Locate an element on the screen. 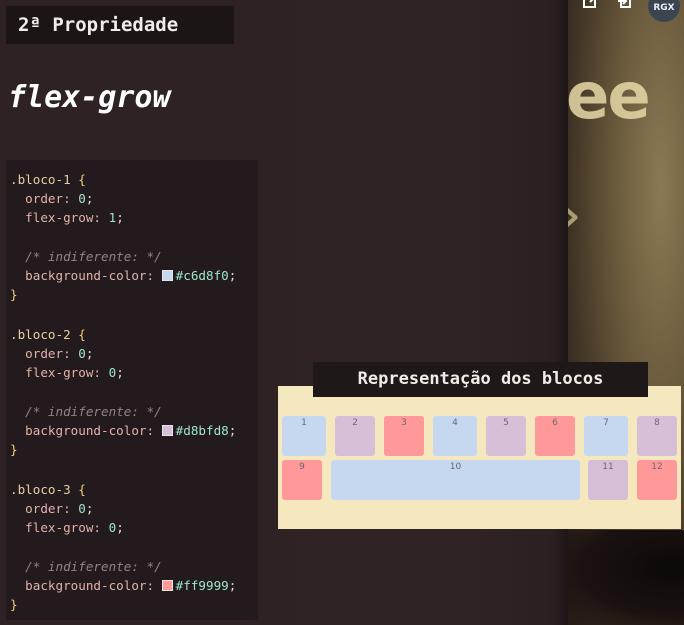  code-line: flex-grow: 1; is located at coordinates (74, 217).